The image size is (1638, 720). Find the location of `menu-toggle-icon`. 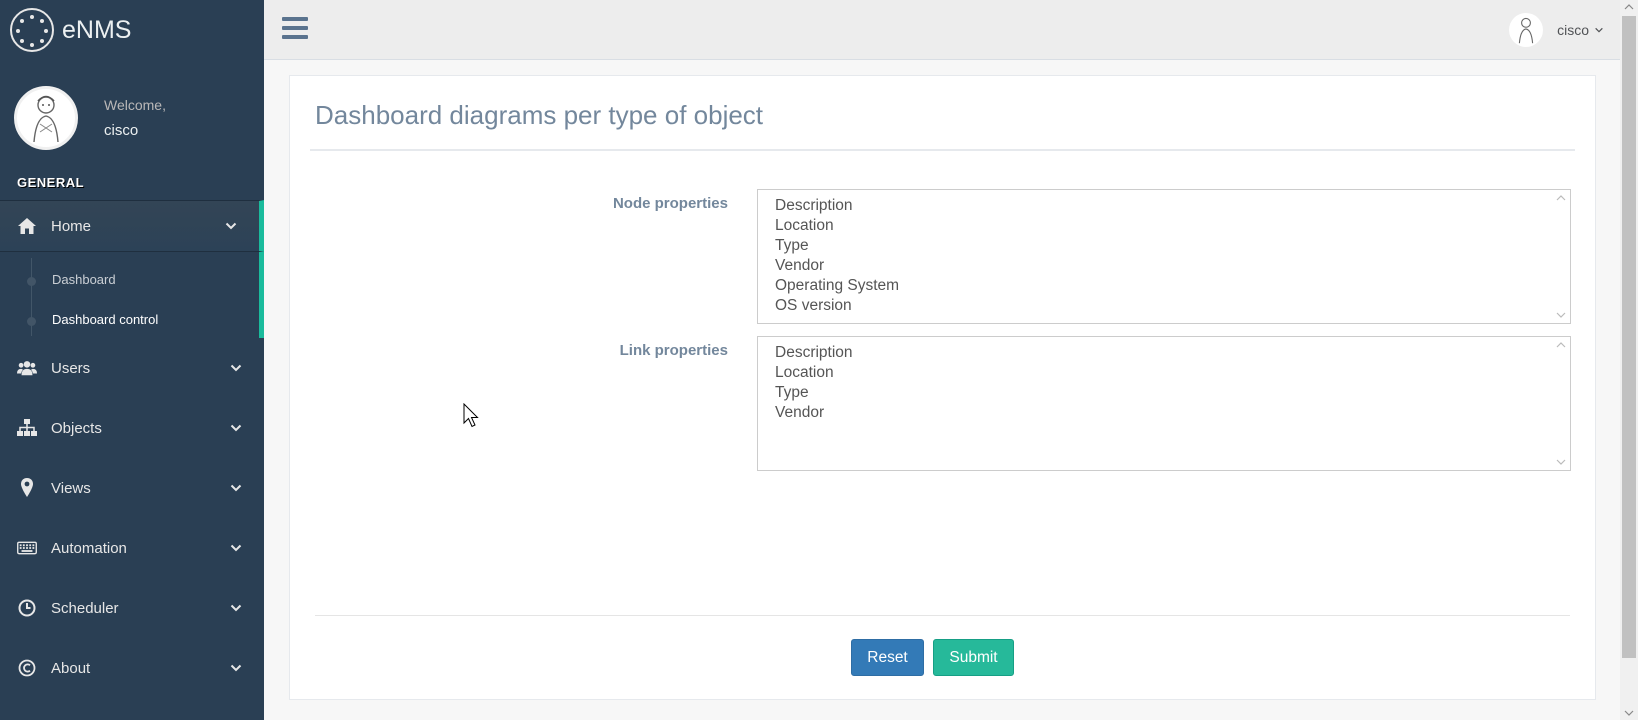

menu-toggle-icon is located at coordinates (295, 29).